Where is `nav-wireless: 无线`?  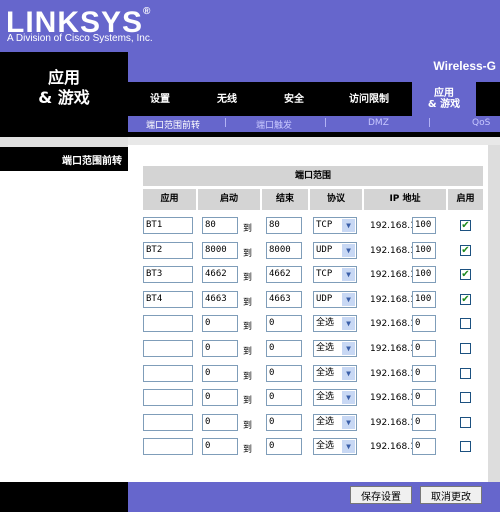
nav-wireless: 无线 is located at coordinates (227, 99).